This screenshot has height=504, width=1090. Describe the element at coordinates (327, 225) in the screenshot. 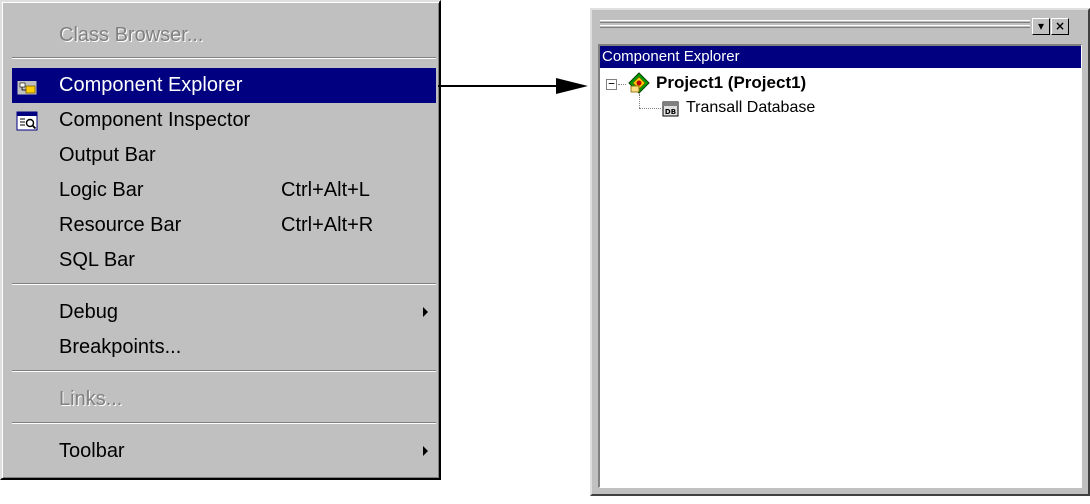

I see `menu-item-shortcut: Ctrl+Alt+R` at that location.